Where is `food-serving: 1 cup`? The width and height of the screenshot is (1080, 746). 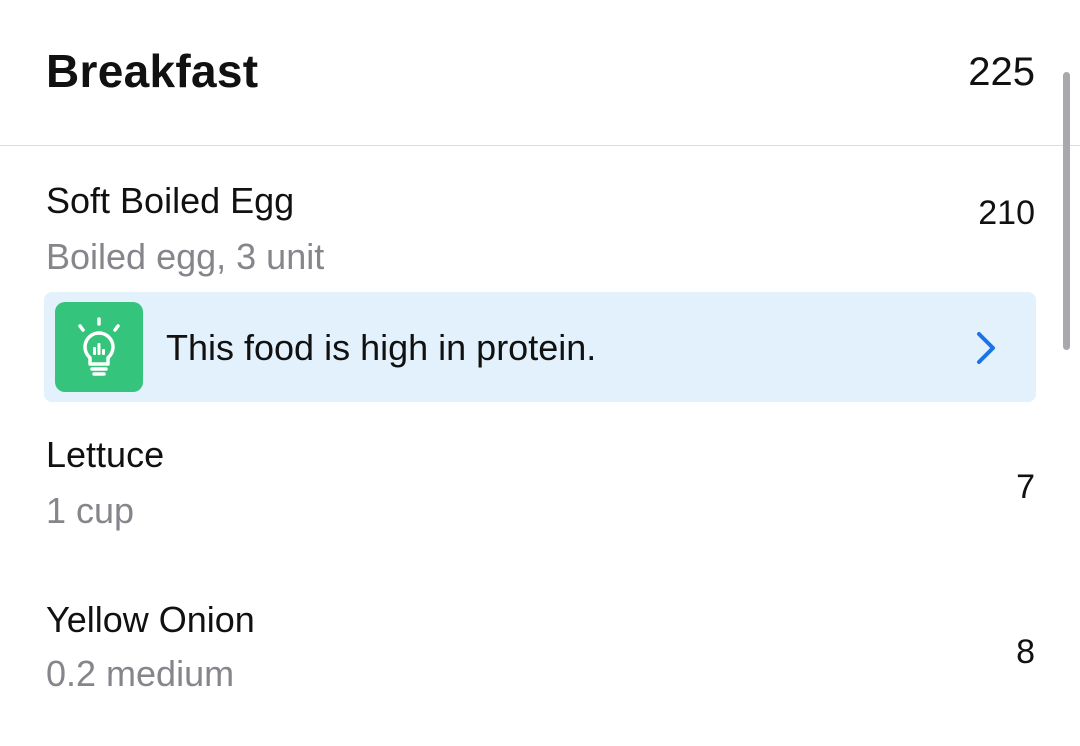
food-serving: 1 cup is located at coordinates (90, 510).